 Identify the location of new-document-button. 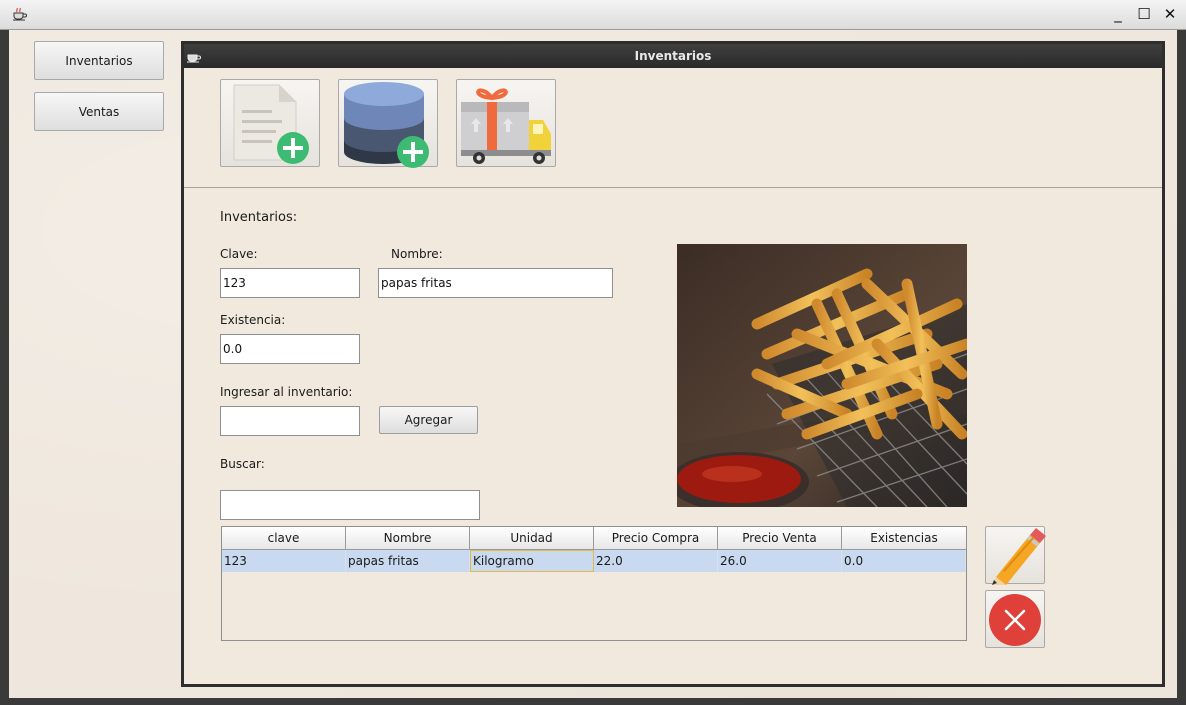
(270, 123).